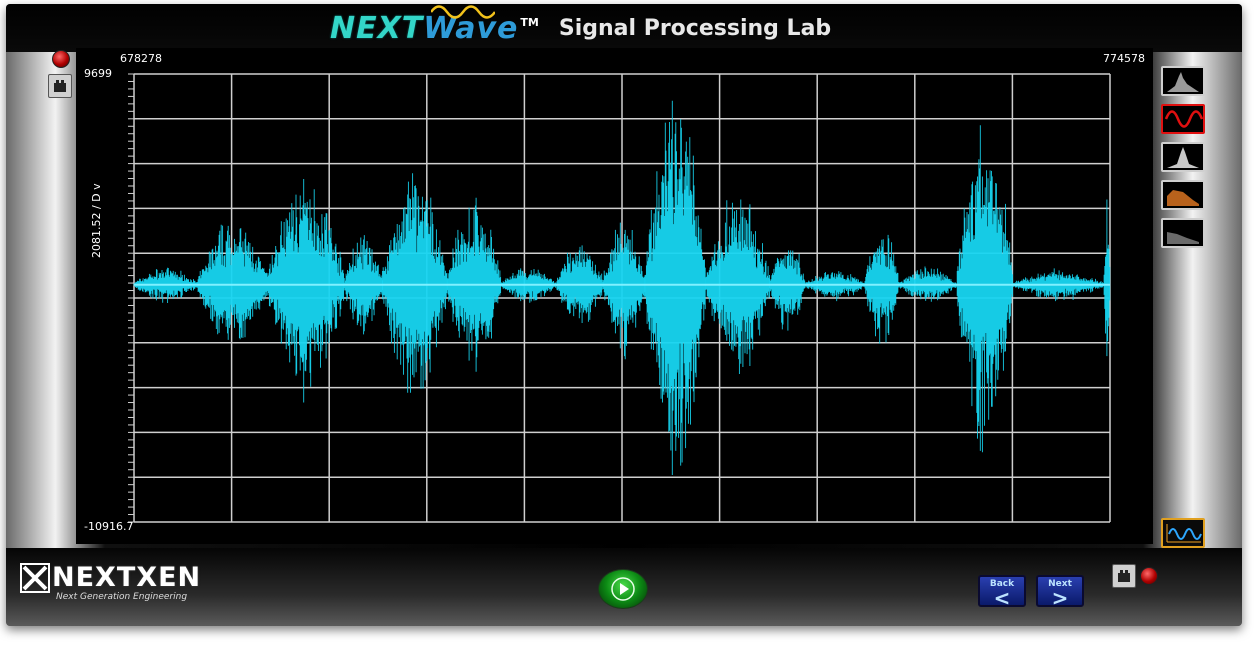  I want to click on view-waveform-red-button, so click(1183, 119).